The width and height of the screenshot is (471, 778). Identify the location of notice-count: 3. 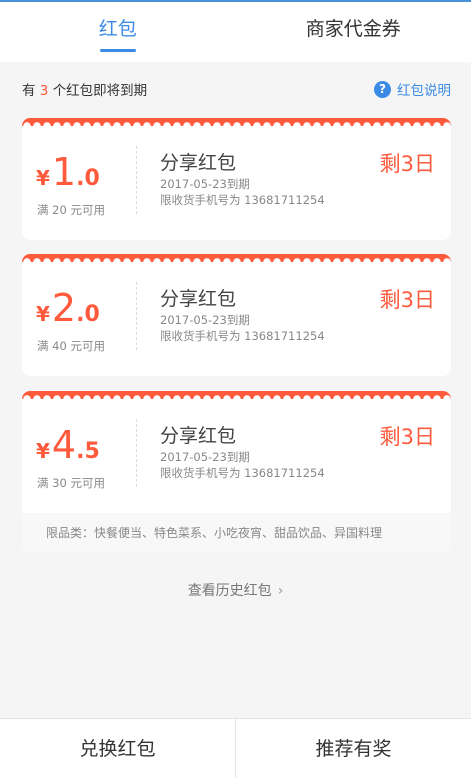
(44, 91).